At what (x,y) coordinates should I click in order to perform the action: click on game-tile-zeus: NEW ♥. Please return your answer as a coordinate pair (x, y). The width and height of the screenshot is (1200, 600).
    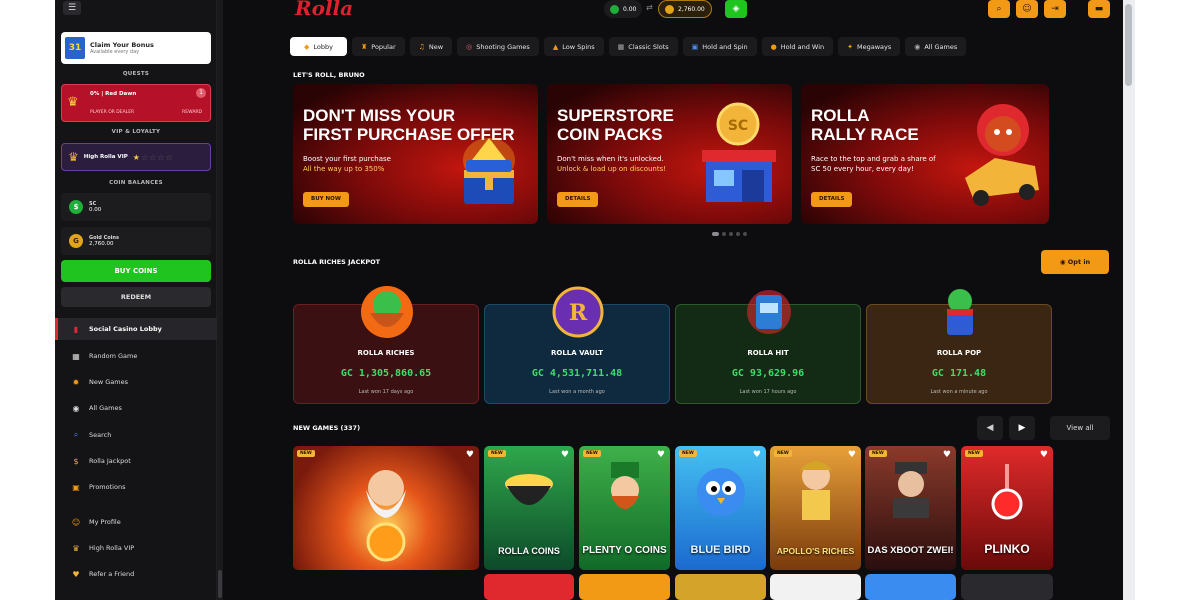
    Looking at the image, I should click on (386, 508).